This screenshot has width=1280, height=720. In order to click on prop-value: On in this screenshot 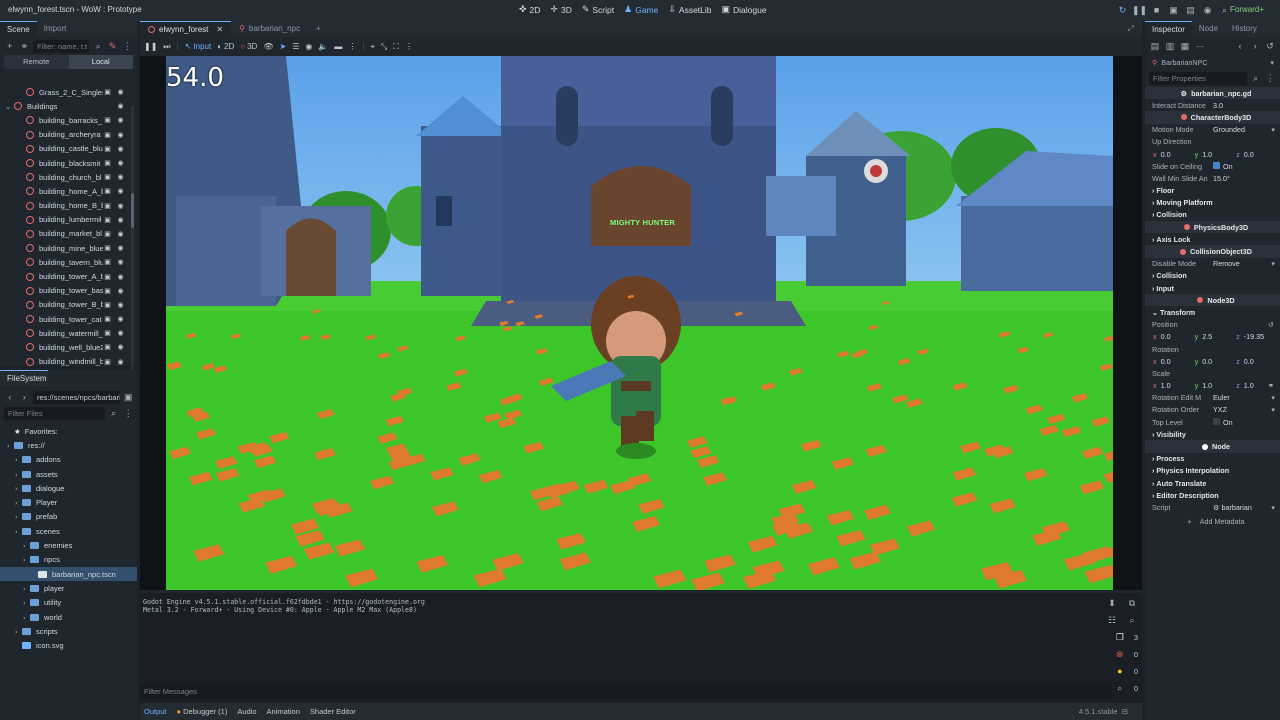, I will do `click(1223, 166)`.